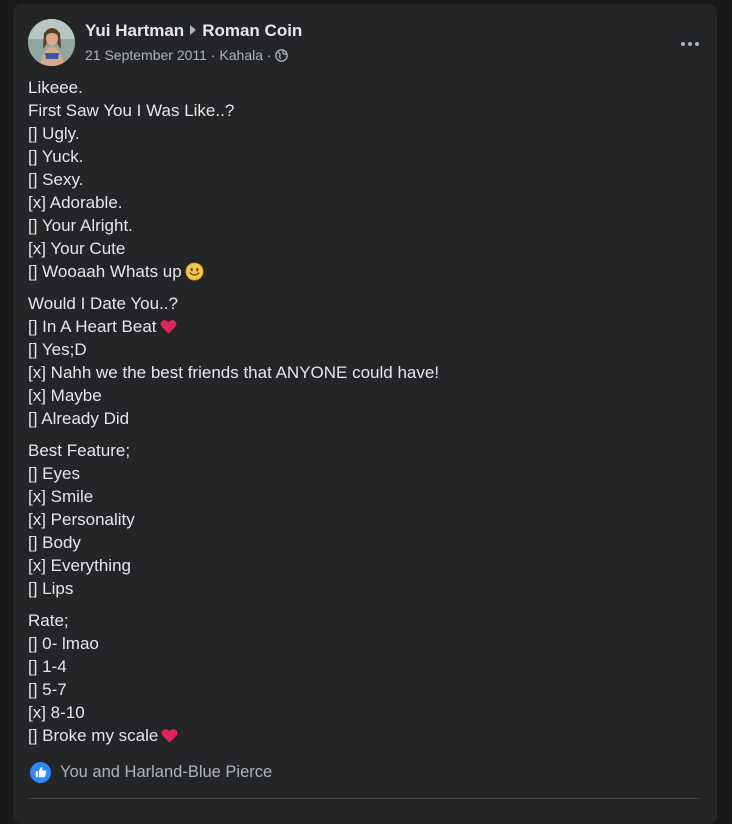 This screenshot has width=732, height=824. What do you see at coordinates (166, 772) in the screenshot?
I see `reactions-text: You and Harland-Blue Pierce` at bounding box center [166, 772].